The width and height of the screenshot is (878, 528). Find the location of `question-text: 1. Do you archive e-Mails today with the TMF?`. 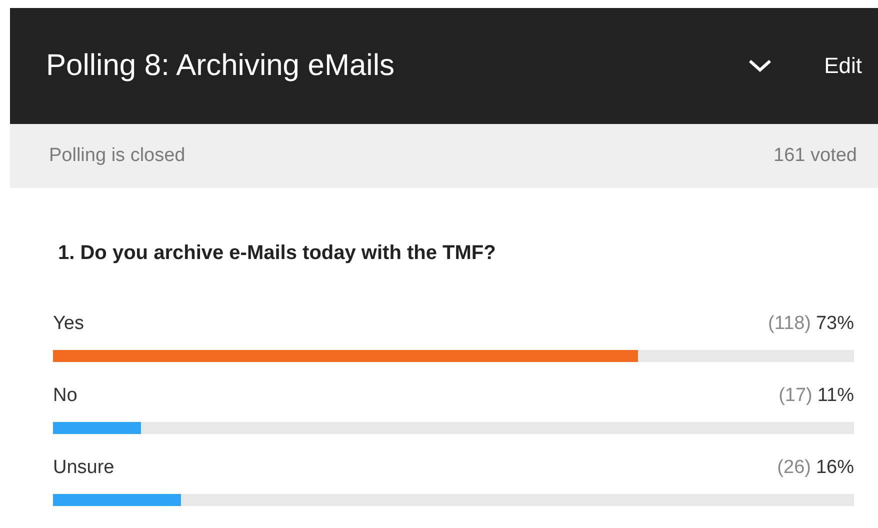

question-text: 1. Do you archive e-Mails today with the TMF? is located at coordinates (277, 254).